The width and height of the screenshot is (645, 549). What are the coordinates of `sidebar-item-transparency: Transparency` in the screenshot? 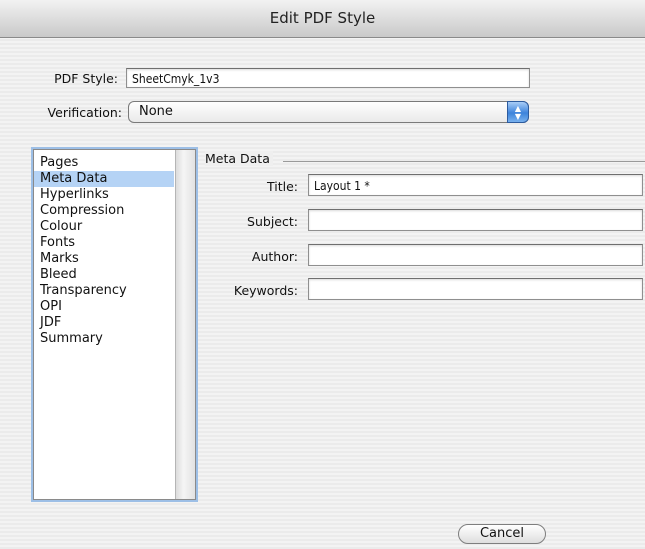 It's located at (104, 291).